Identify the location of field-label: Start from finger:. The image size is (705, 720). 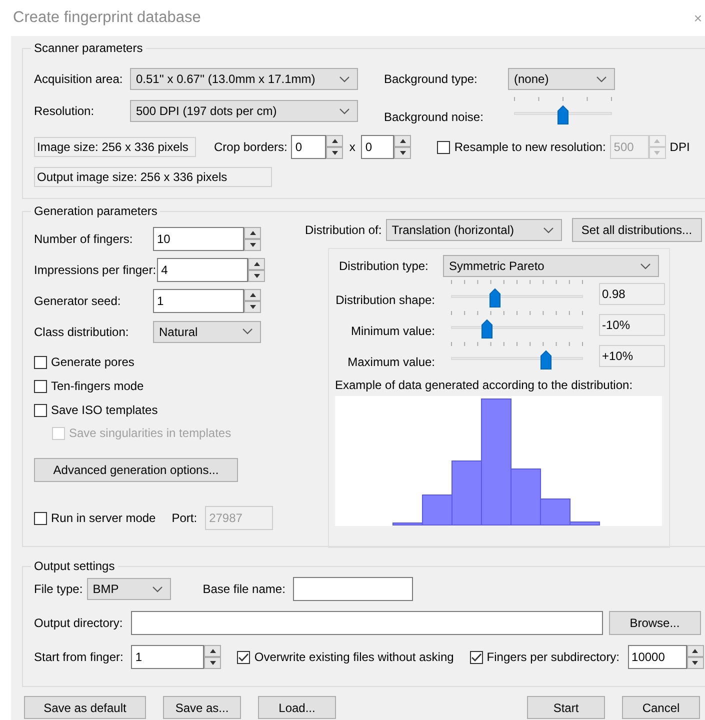
(79, 657).